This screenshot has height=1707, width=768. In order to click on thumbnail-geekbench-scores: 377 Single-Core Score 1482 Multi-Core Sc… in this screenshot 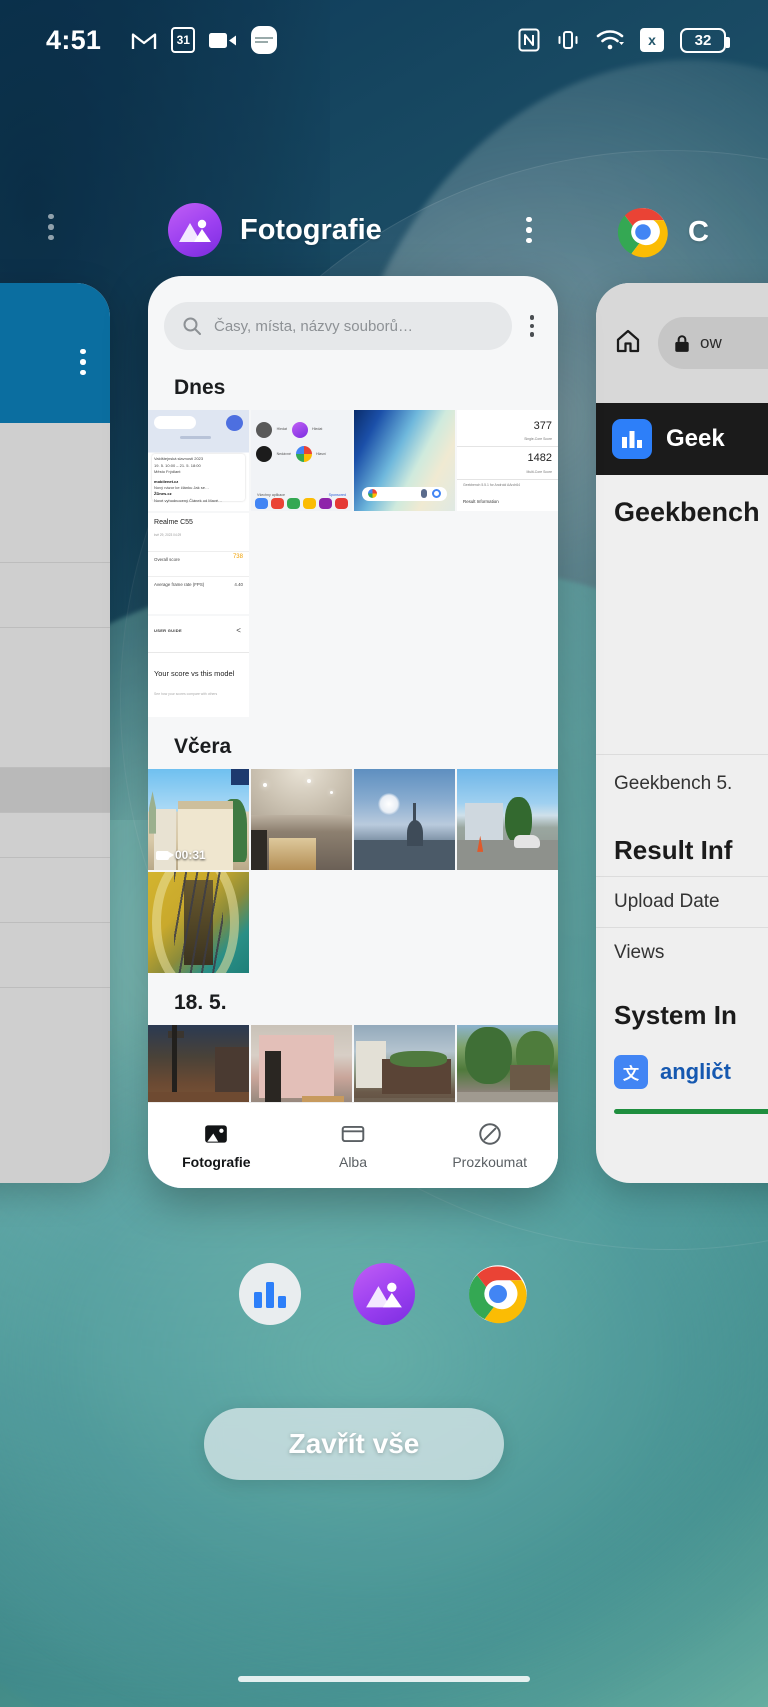, I will do `click(507, 460)`.